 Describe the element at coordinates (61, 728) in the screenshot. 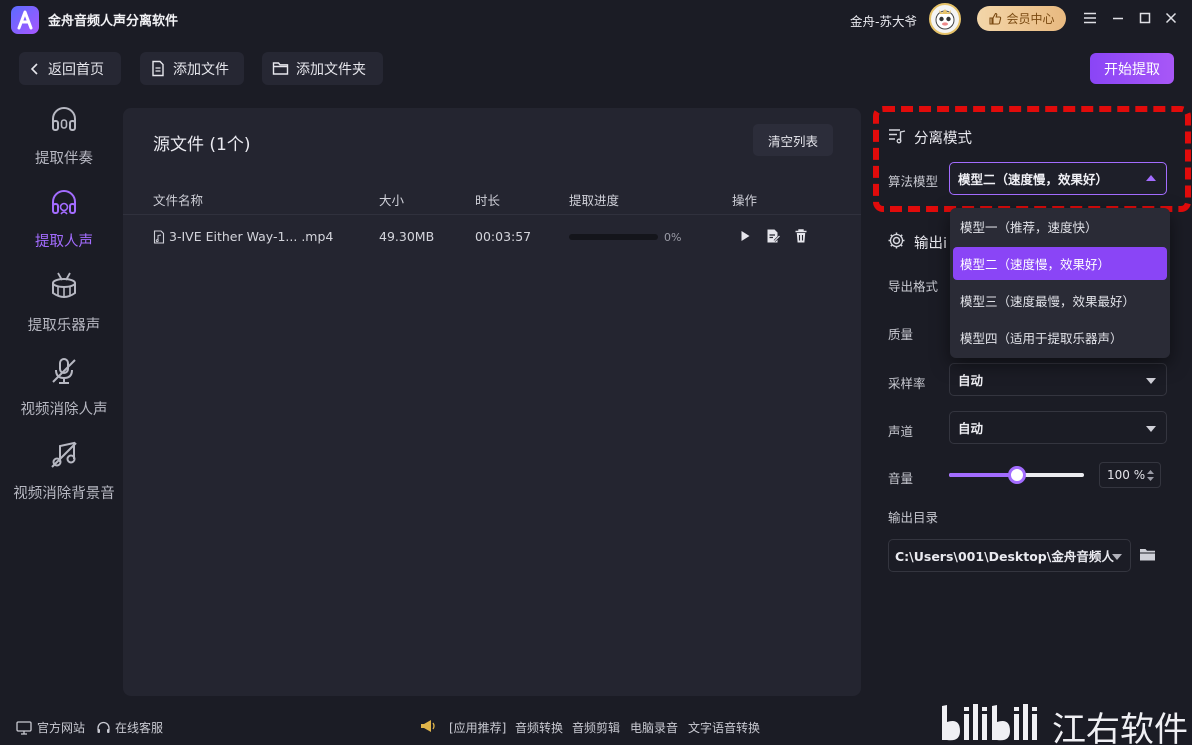

I see `official-website-label: 官方网站` at that location.